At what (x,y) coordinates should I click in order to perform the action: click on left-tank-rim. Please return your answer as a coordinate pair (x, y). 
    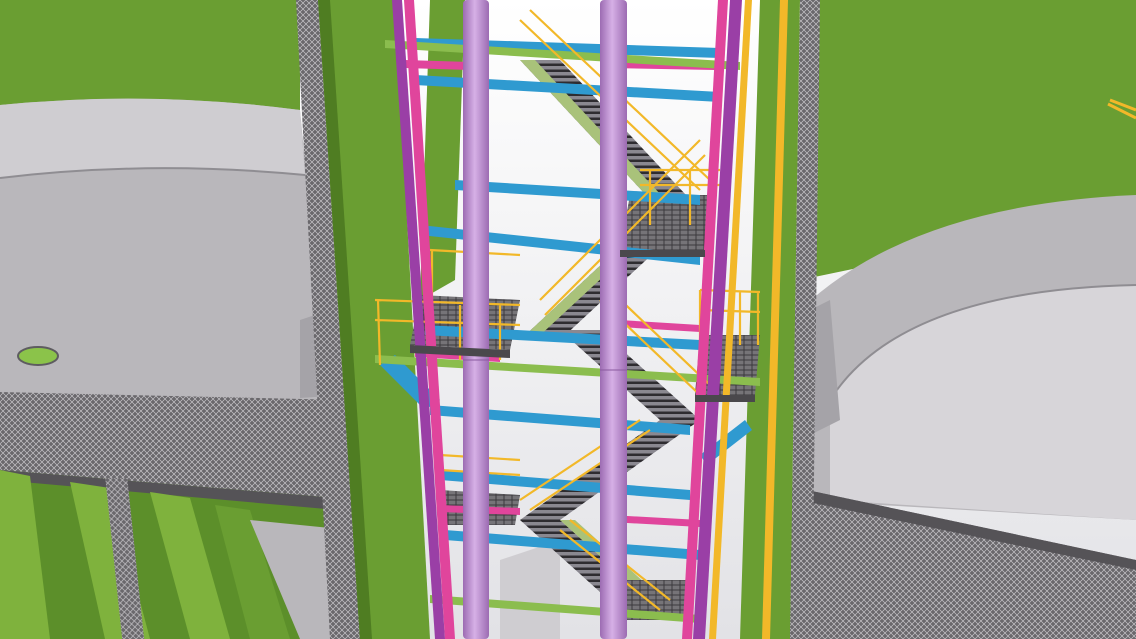
    Looking at the image, I should click on (152, 138).